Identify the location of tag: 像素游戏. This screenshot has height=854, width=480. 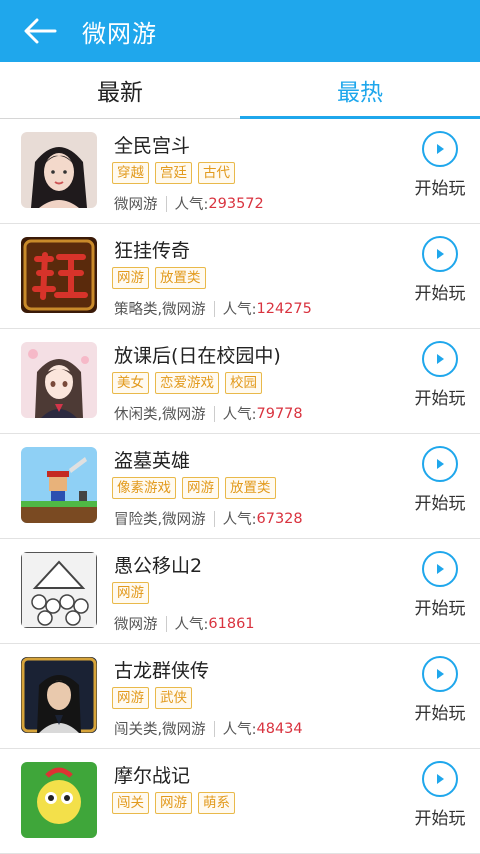
(144, 488).